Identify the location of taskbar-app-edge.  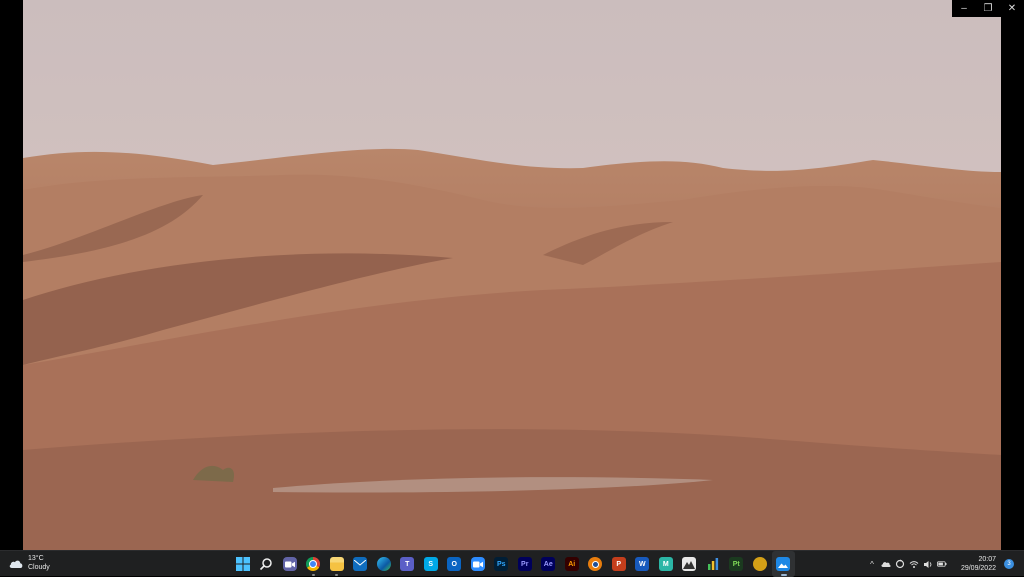
(384, 564).